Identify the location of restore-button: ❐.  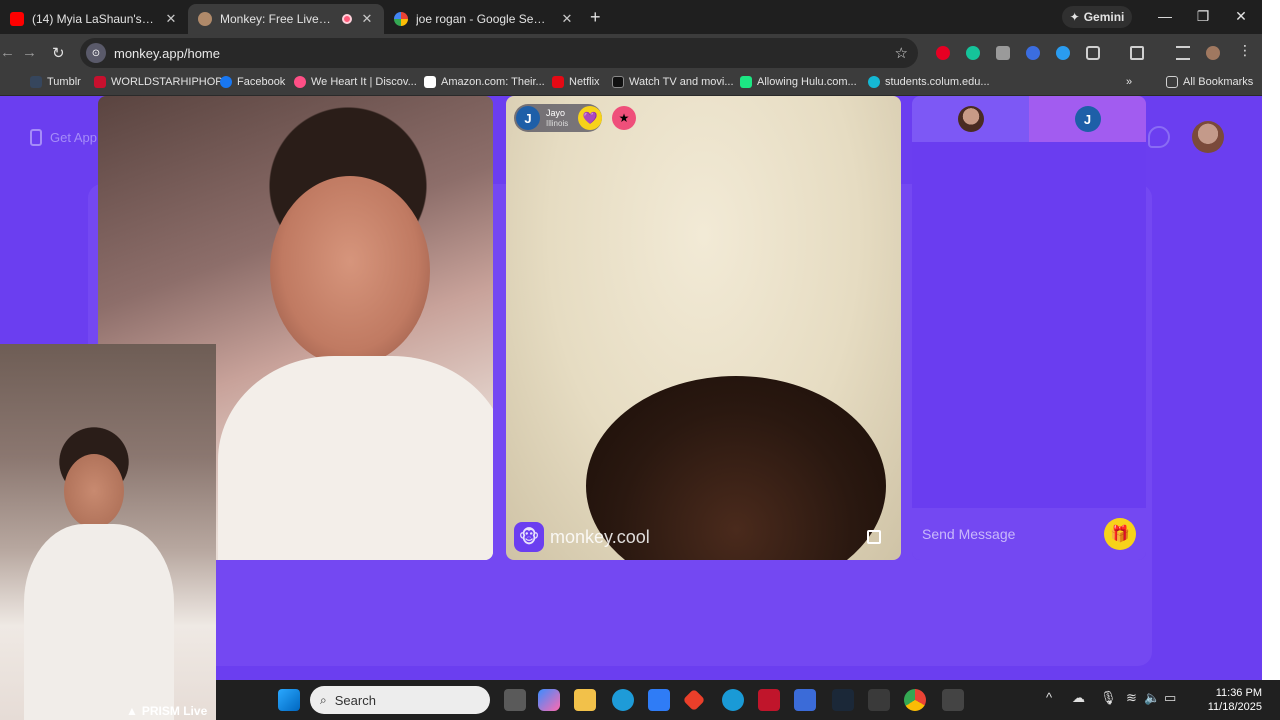
(1203, 16).